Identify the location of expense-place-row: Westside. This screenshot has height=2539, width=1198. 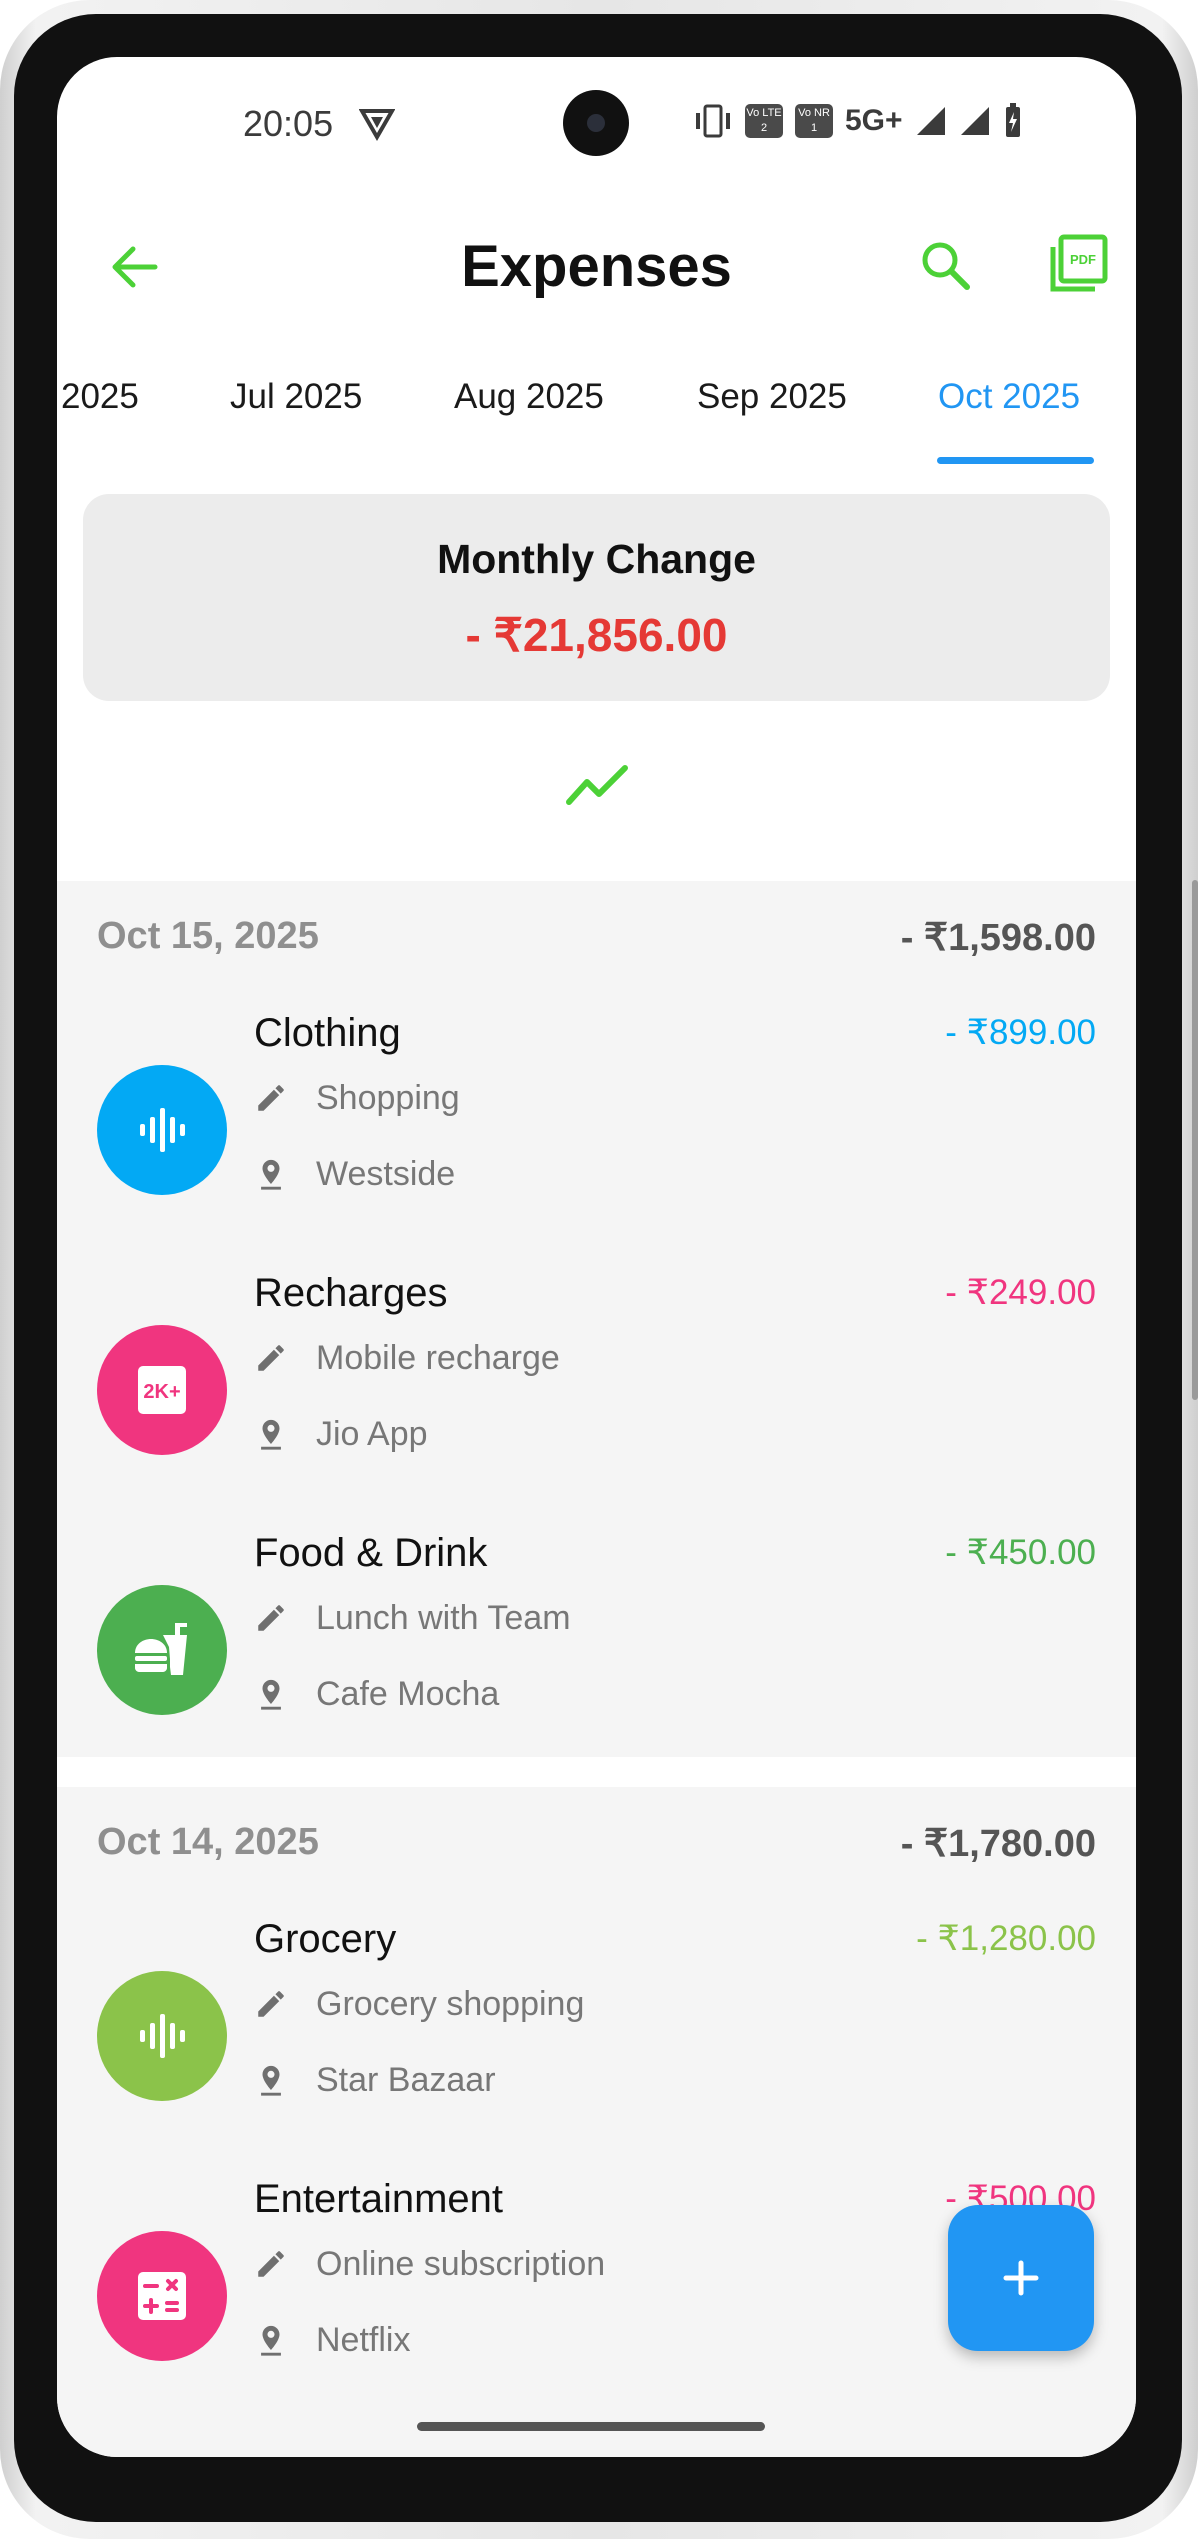
(354, 1174).